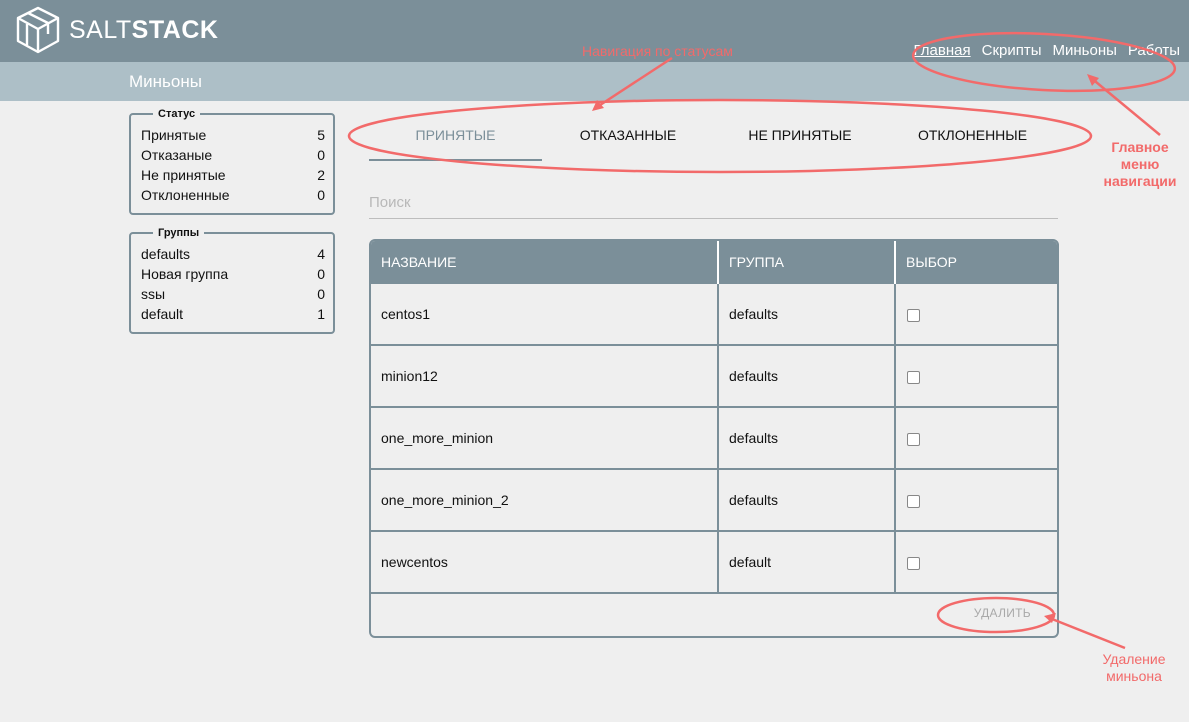  What do you see at coordinates (321, 175) in the screenshot?
I see `status-count: 2` at bounding box center [321, 175].